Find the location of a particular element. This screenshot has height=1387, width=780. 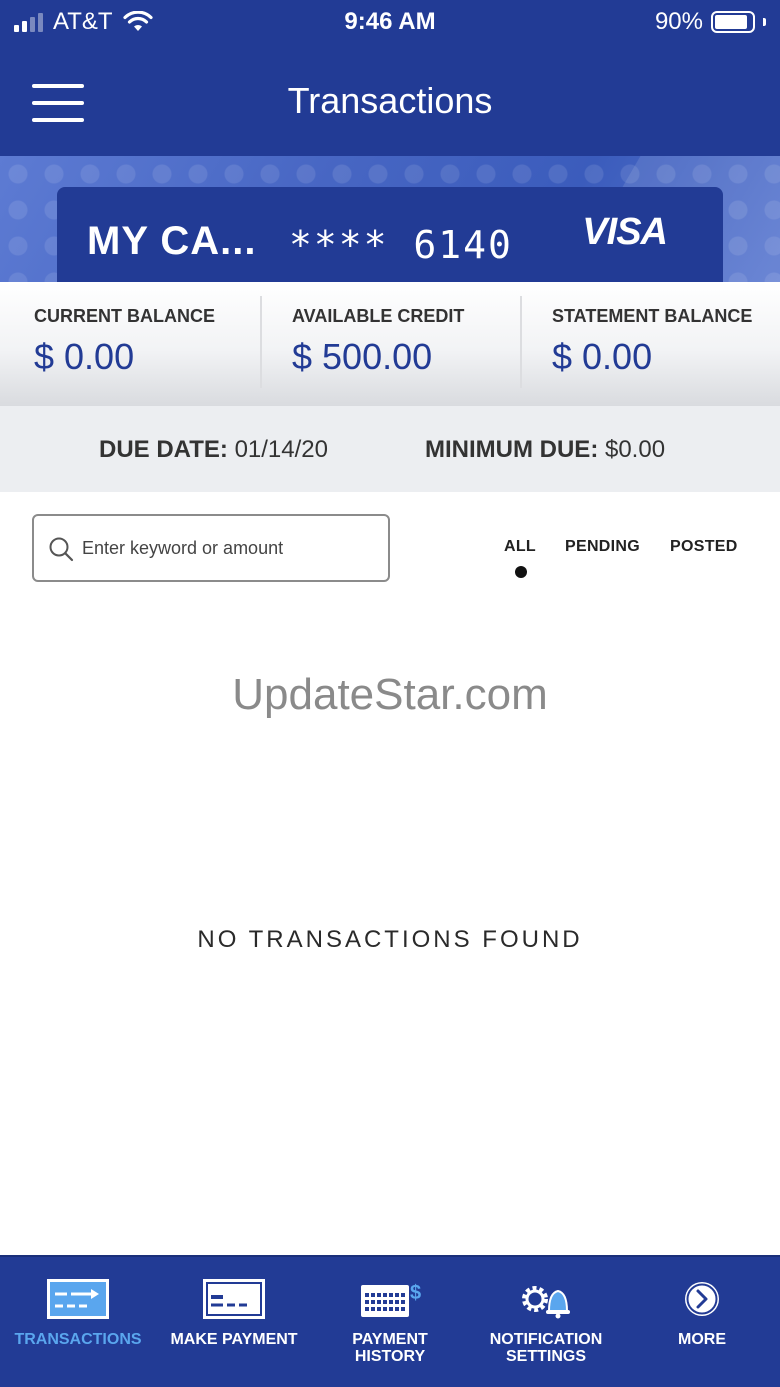

statement-balance-value: $ 0.00 is located at coordinates (602, 356).